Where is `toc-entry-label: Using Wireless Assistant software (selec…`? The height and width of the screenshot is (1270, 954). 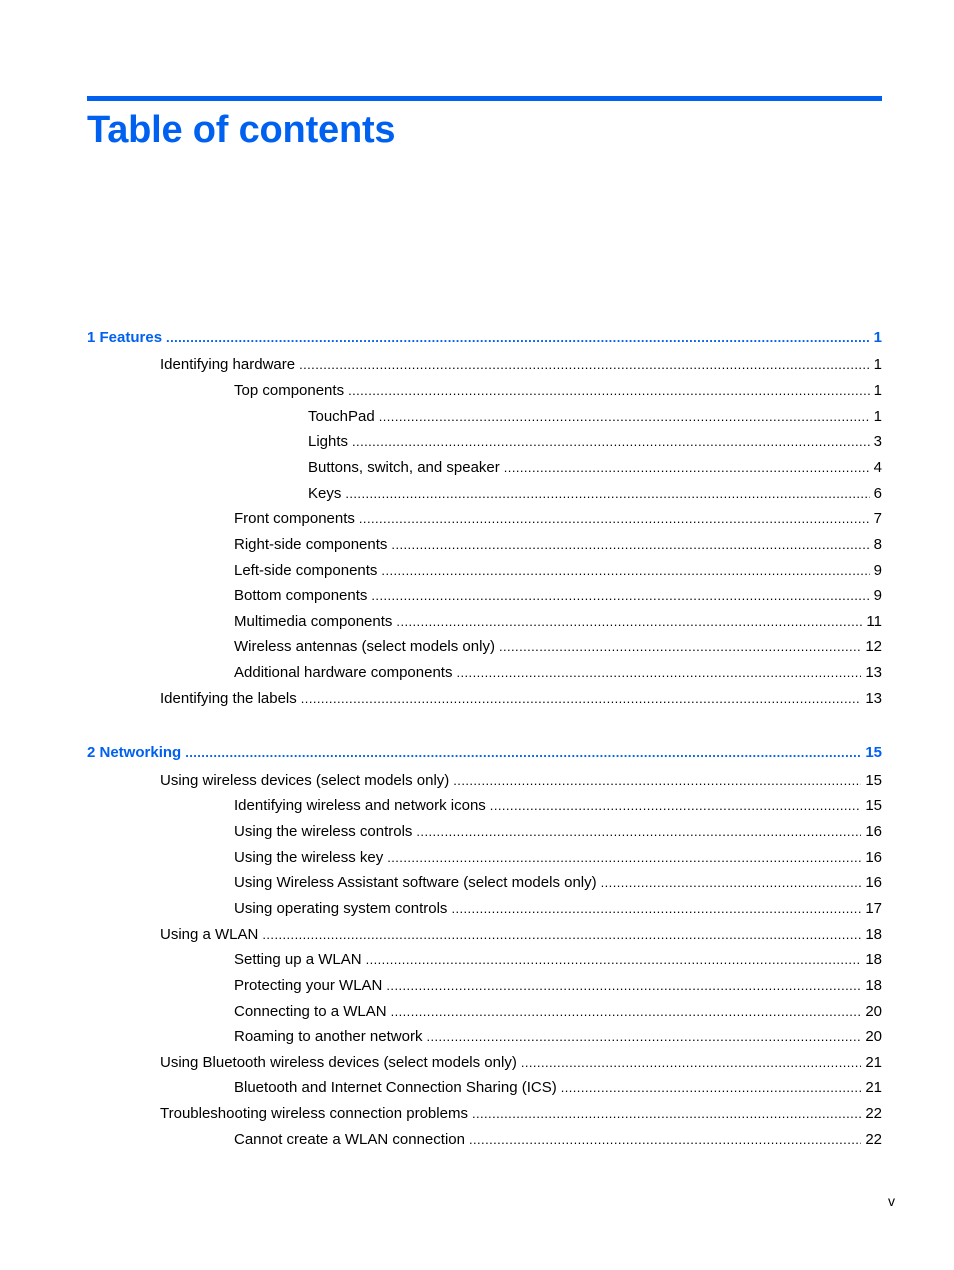 toc-entry-label: Using Wireless Assistant software (selec… is located at coordinates (415, 882).